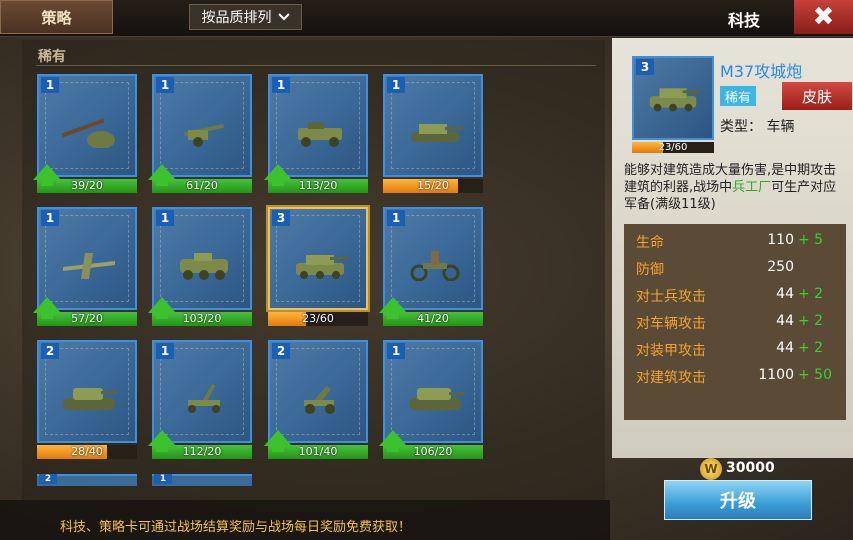  I want to click on tech-card: 1 106/20, so click(431, 403).